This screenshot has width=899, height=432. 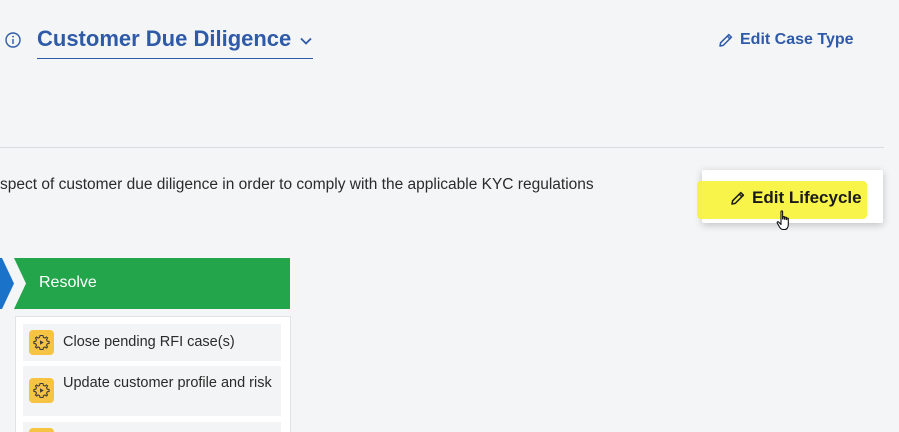 I want to click on step-partial, so click(x=152, y=427).